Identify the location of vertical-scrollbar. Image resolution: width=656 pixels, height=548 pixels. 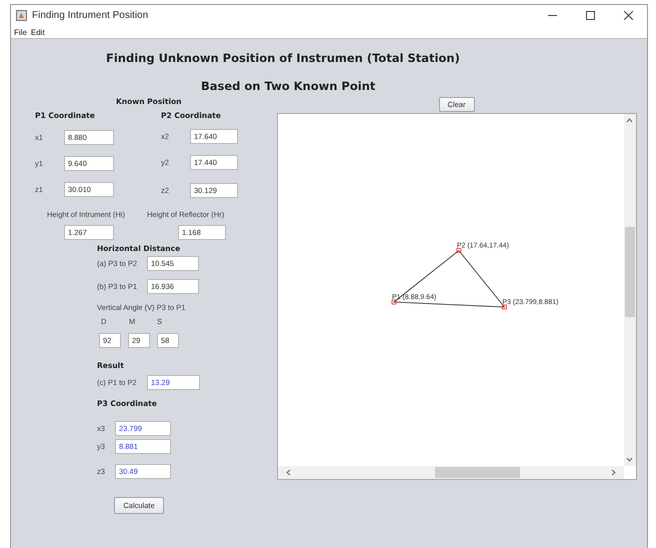
(630, 290).